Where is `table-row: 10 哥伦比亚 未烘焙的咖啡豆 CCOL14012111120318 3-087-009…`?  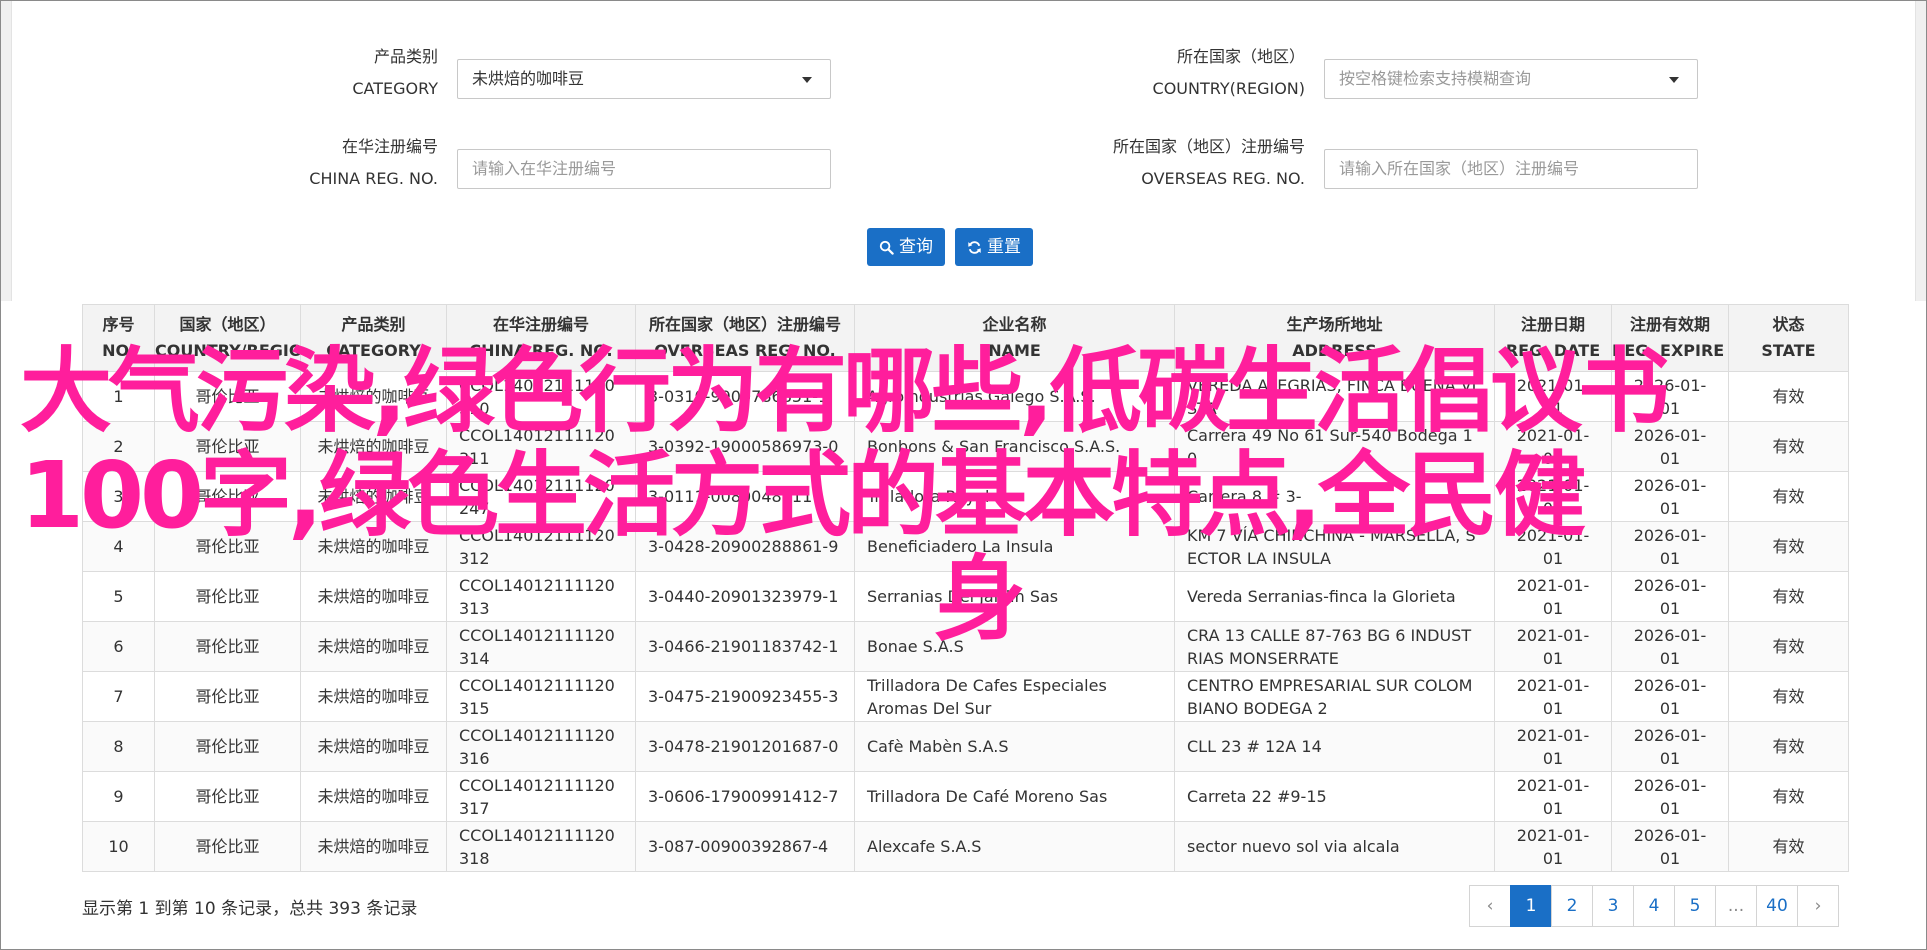
table-row: 10 哥伦比亚 未烘焙的咖啡豆 CCOL14012111120318 3-087-009… is located at coordinates (965, 846).